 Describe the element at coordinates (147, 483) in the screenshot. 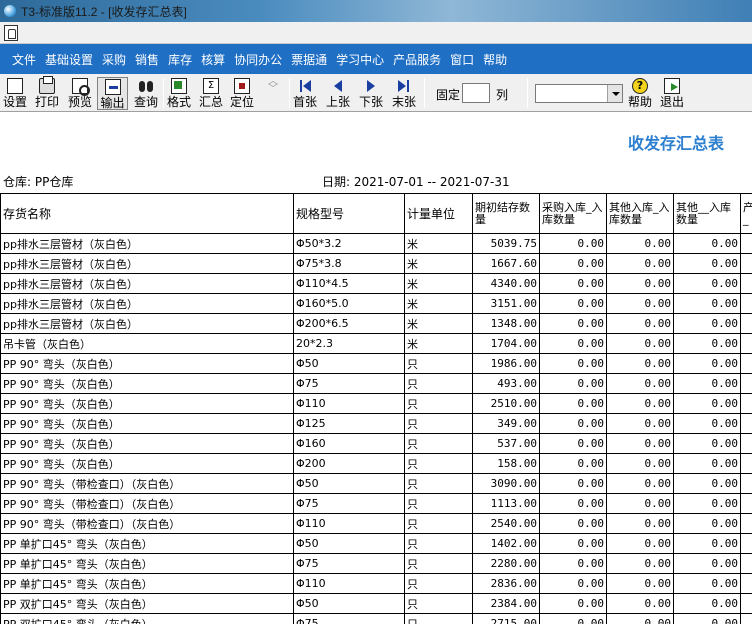

I see `table-cell: PP 90° 弯头（带检查口）（灰白色）` at that location.